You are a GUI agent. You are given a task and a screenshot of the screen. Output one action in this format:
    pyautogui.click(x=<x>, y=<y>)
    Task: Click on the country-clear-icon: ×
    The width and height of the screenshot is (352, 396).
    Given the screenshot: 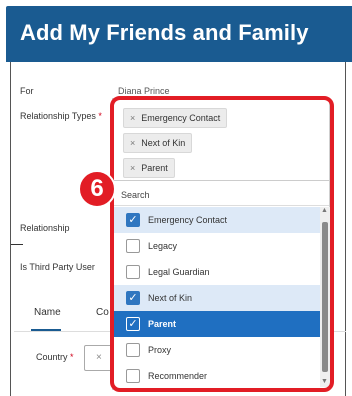 What is the action you would take?
    pyautogui.click(x=99, y=357)
    